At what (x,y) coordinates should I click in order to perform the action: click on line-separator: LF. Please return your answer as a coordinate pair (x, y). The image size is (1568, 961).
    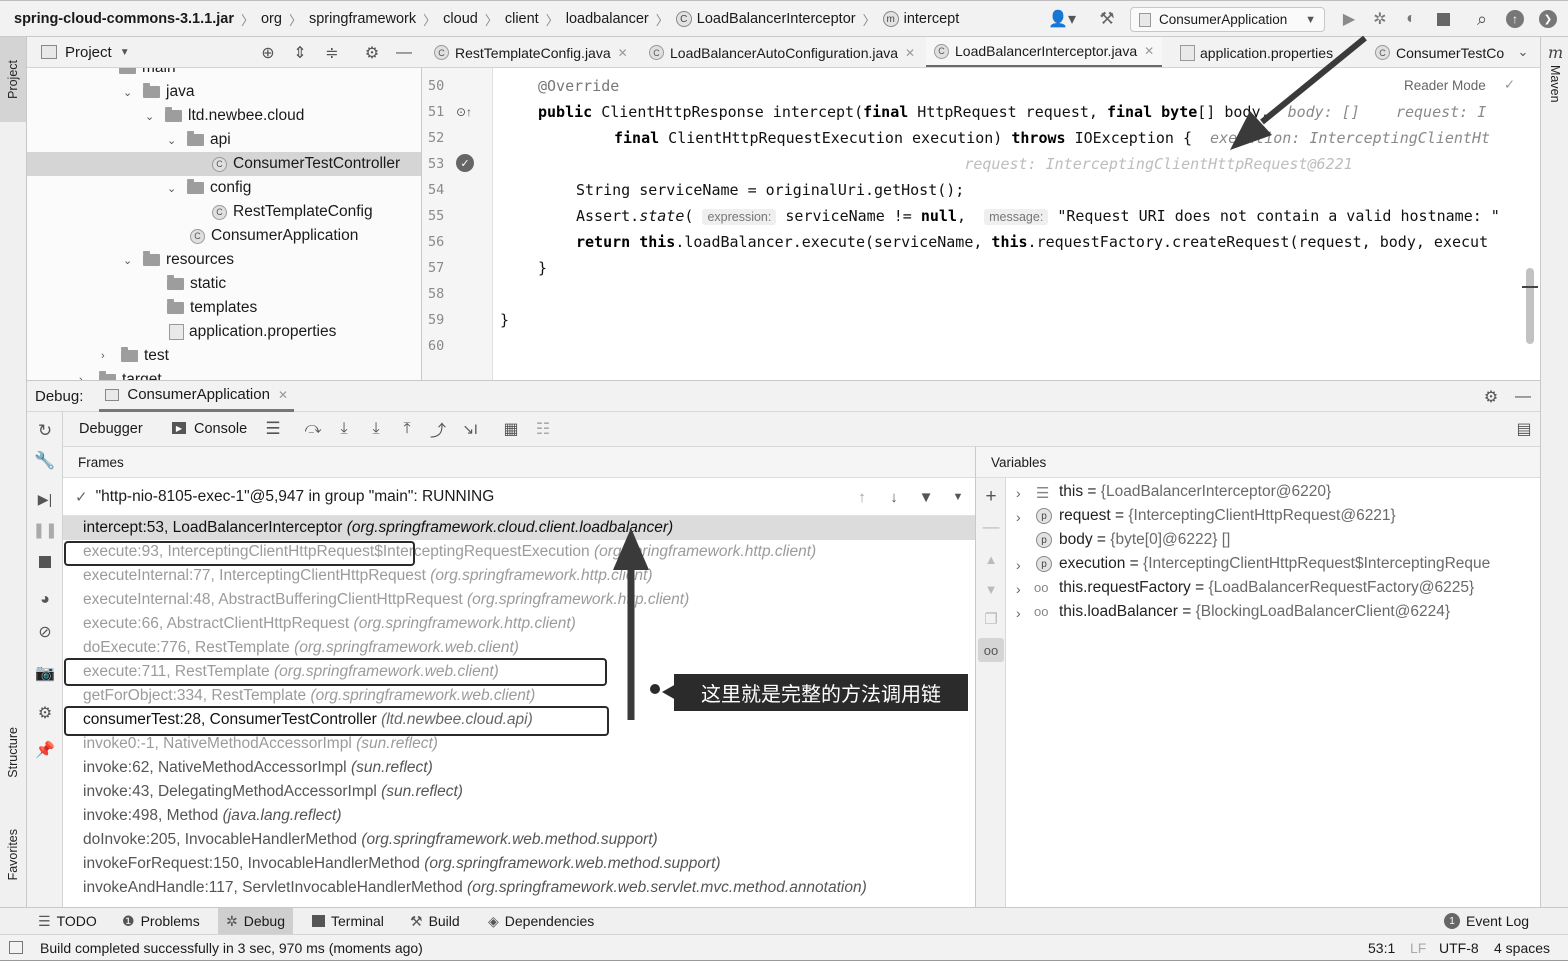
    Looking at the image, I should click on (1418, 948).